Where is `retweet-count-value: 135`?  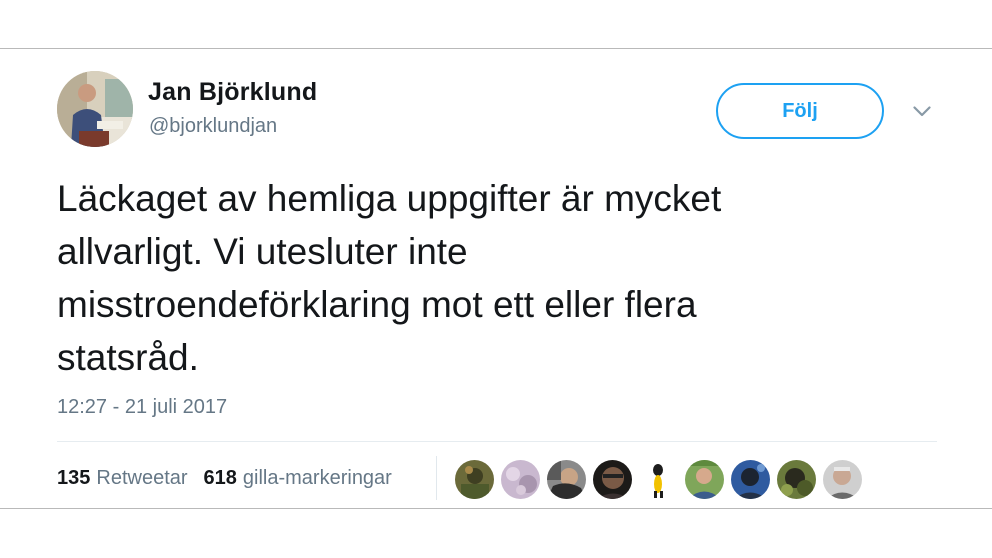
retweet-count-value: 135 is located at coordinates (74, 478).